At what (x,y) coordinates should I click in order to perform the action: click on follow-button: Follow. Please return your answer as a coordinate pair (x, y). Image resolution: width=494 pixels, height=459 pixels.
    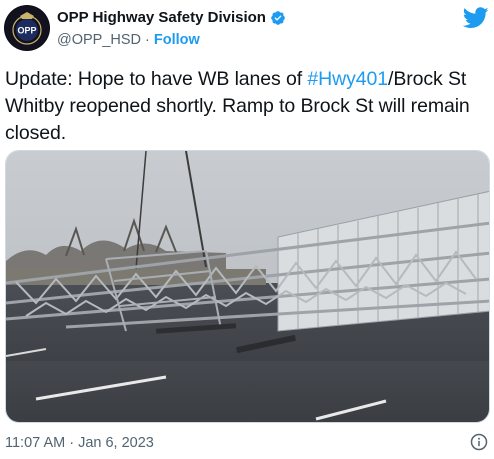
    Looking at the image, I should click on (177, 40).